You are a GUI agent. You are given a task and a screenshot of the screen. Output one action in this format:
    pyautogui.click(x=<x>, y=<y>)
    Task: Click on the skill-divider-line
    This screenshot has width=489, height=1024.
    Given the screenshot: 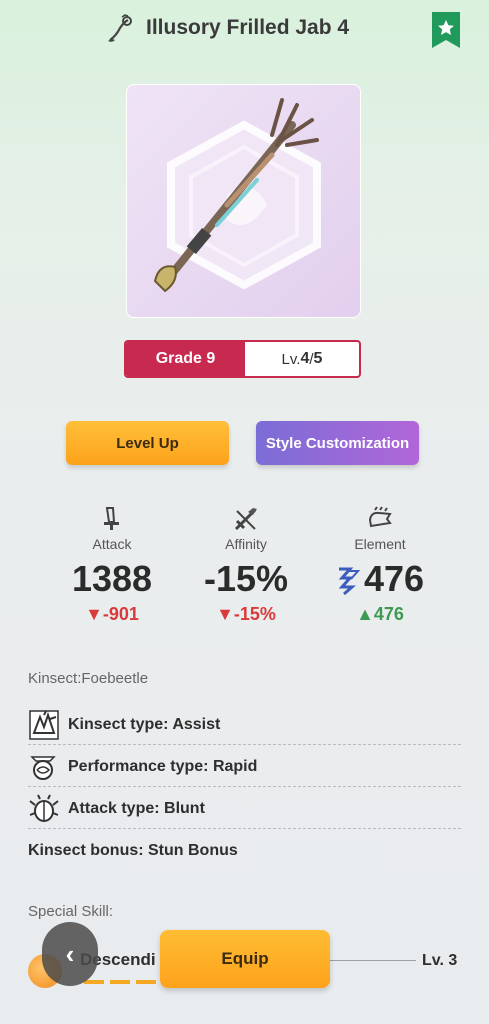 What is the action you would take?
    pyautogui.click(x=373, y=960)
    